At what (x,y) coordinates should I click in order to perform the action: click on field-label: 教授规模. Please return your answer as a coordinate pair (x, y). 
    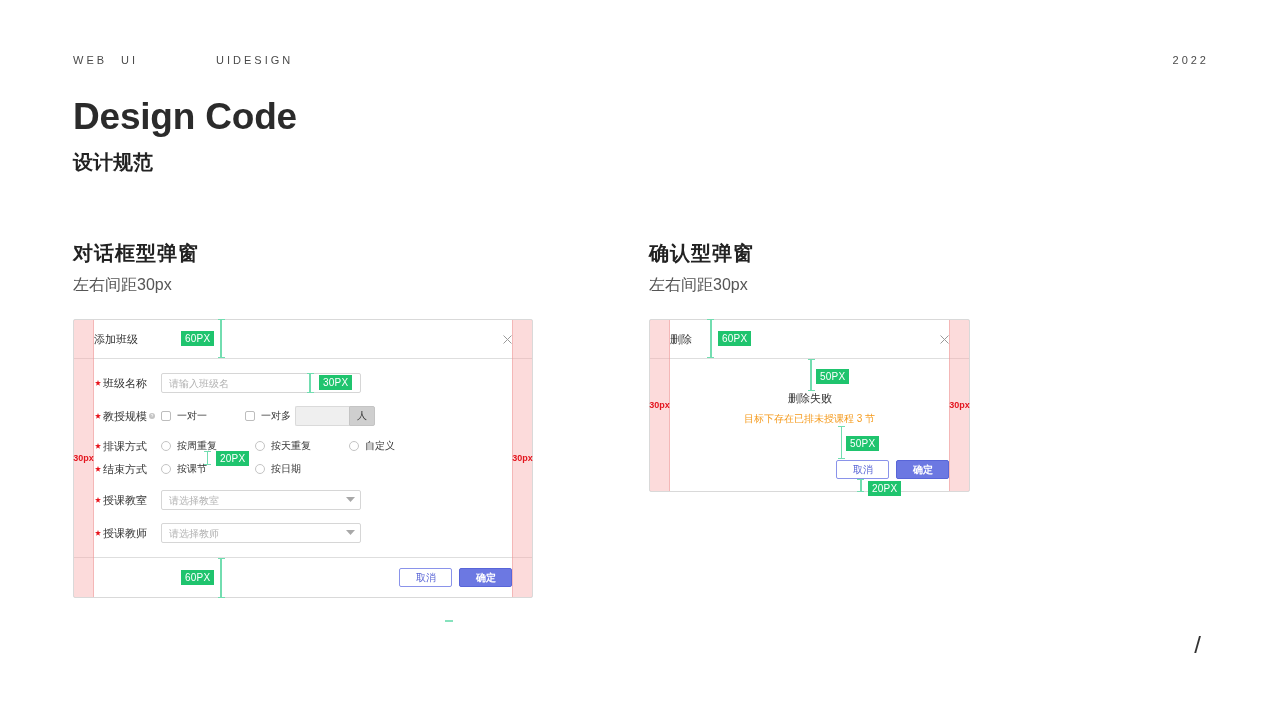
    Looking at the image, I should click on (125, 416).